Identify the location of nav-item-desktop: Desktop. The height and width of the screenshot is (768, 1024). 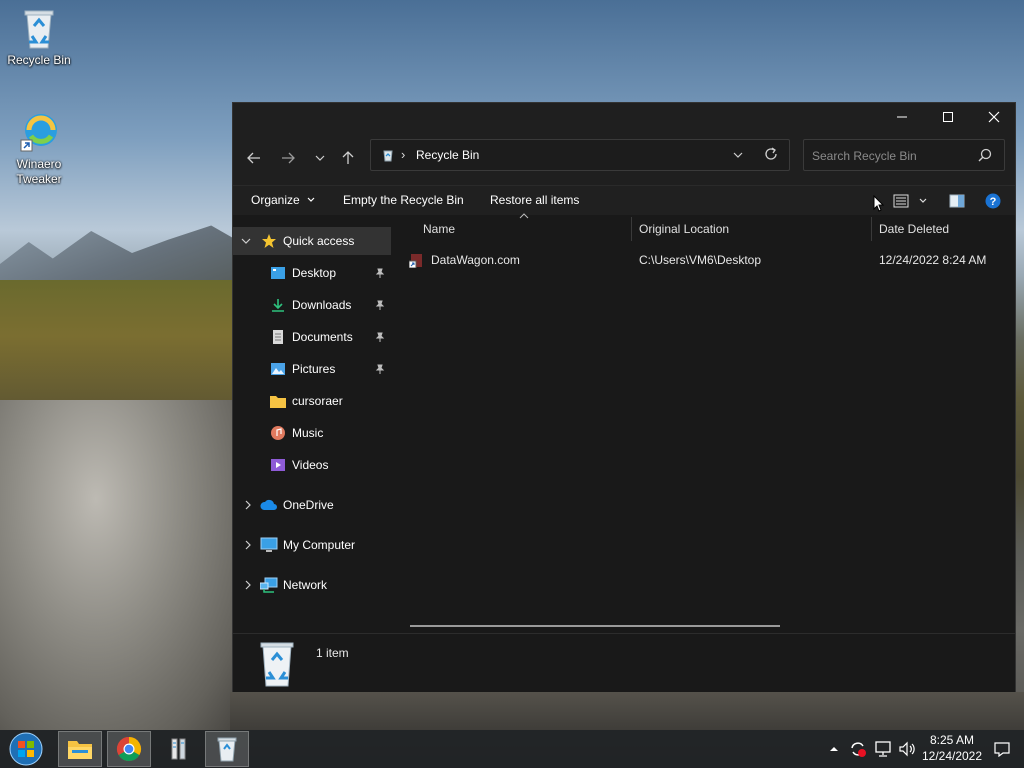
(312, 273).